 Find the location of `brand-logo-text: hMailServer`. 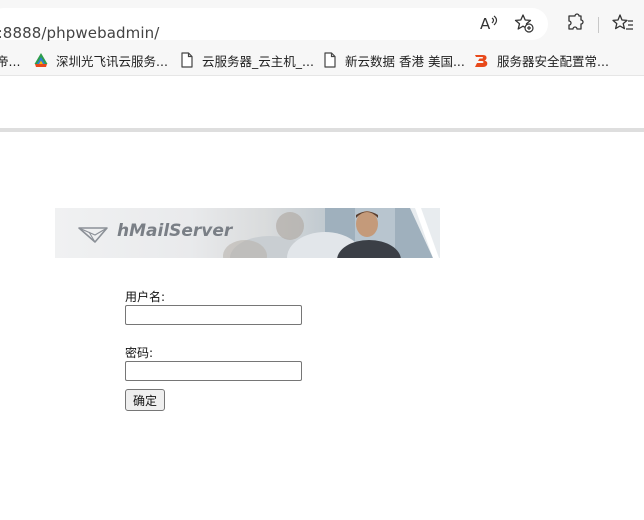

brand-logo-text: hMailServer is located at coordinates (175, 231).